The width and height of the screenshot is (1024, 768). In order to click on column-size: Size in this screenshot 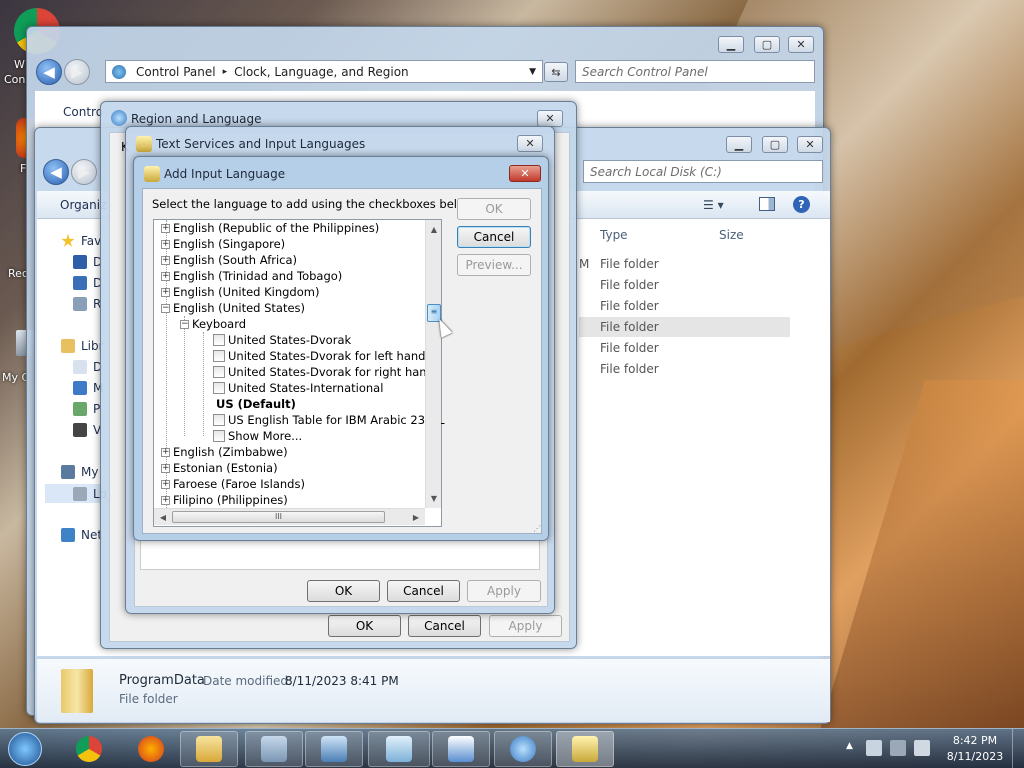, I will do `click(731, 235)`.